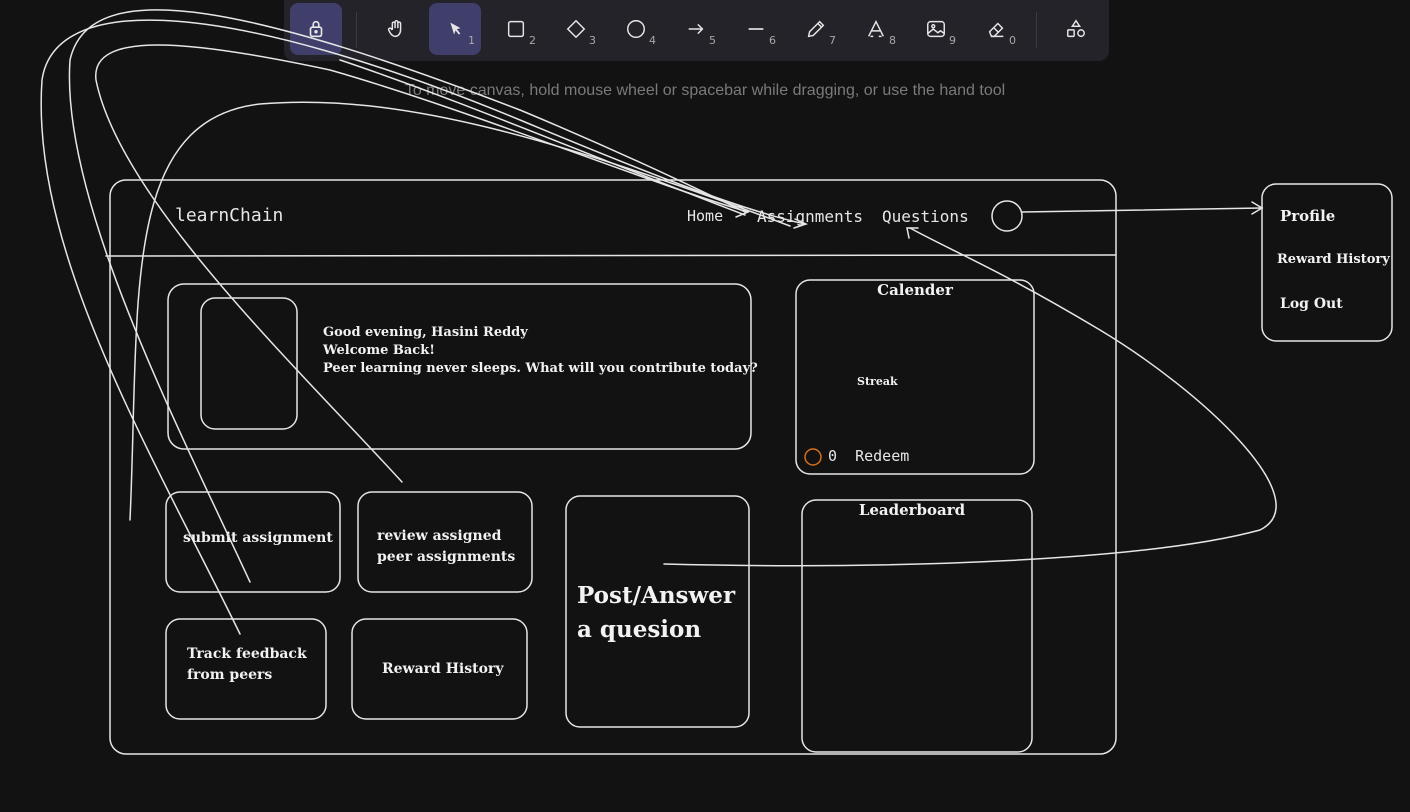  Describe the element at coordinates (868, 456) in the screenshot. I see `redeem-label: 0 Redeem` at that location.